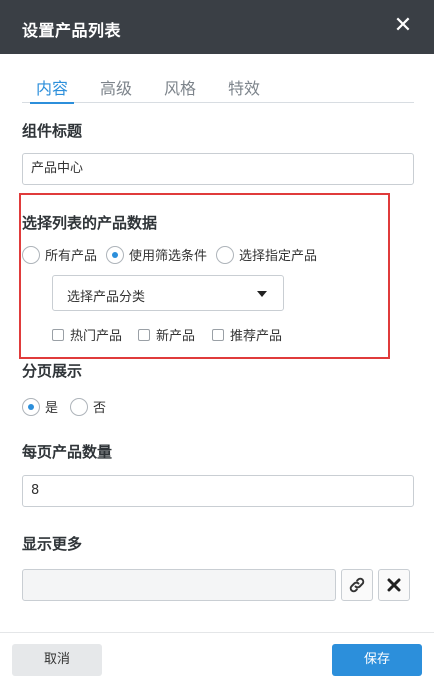 The image size is (434, 684). I want to click on radio-pagination-yes-label: 是, so click(52, 408).